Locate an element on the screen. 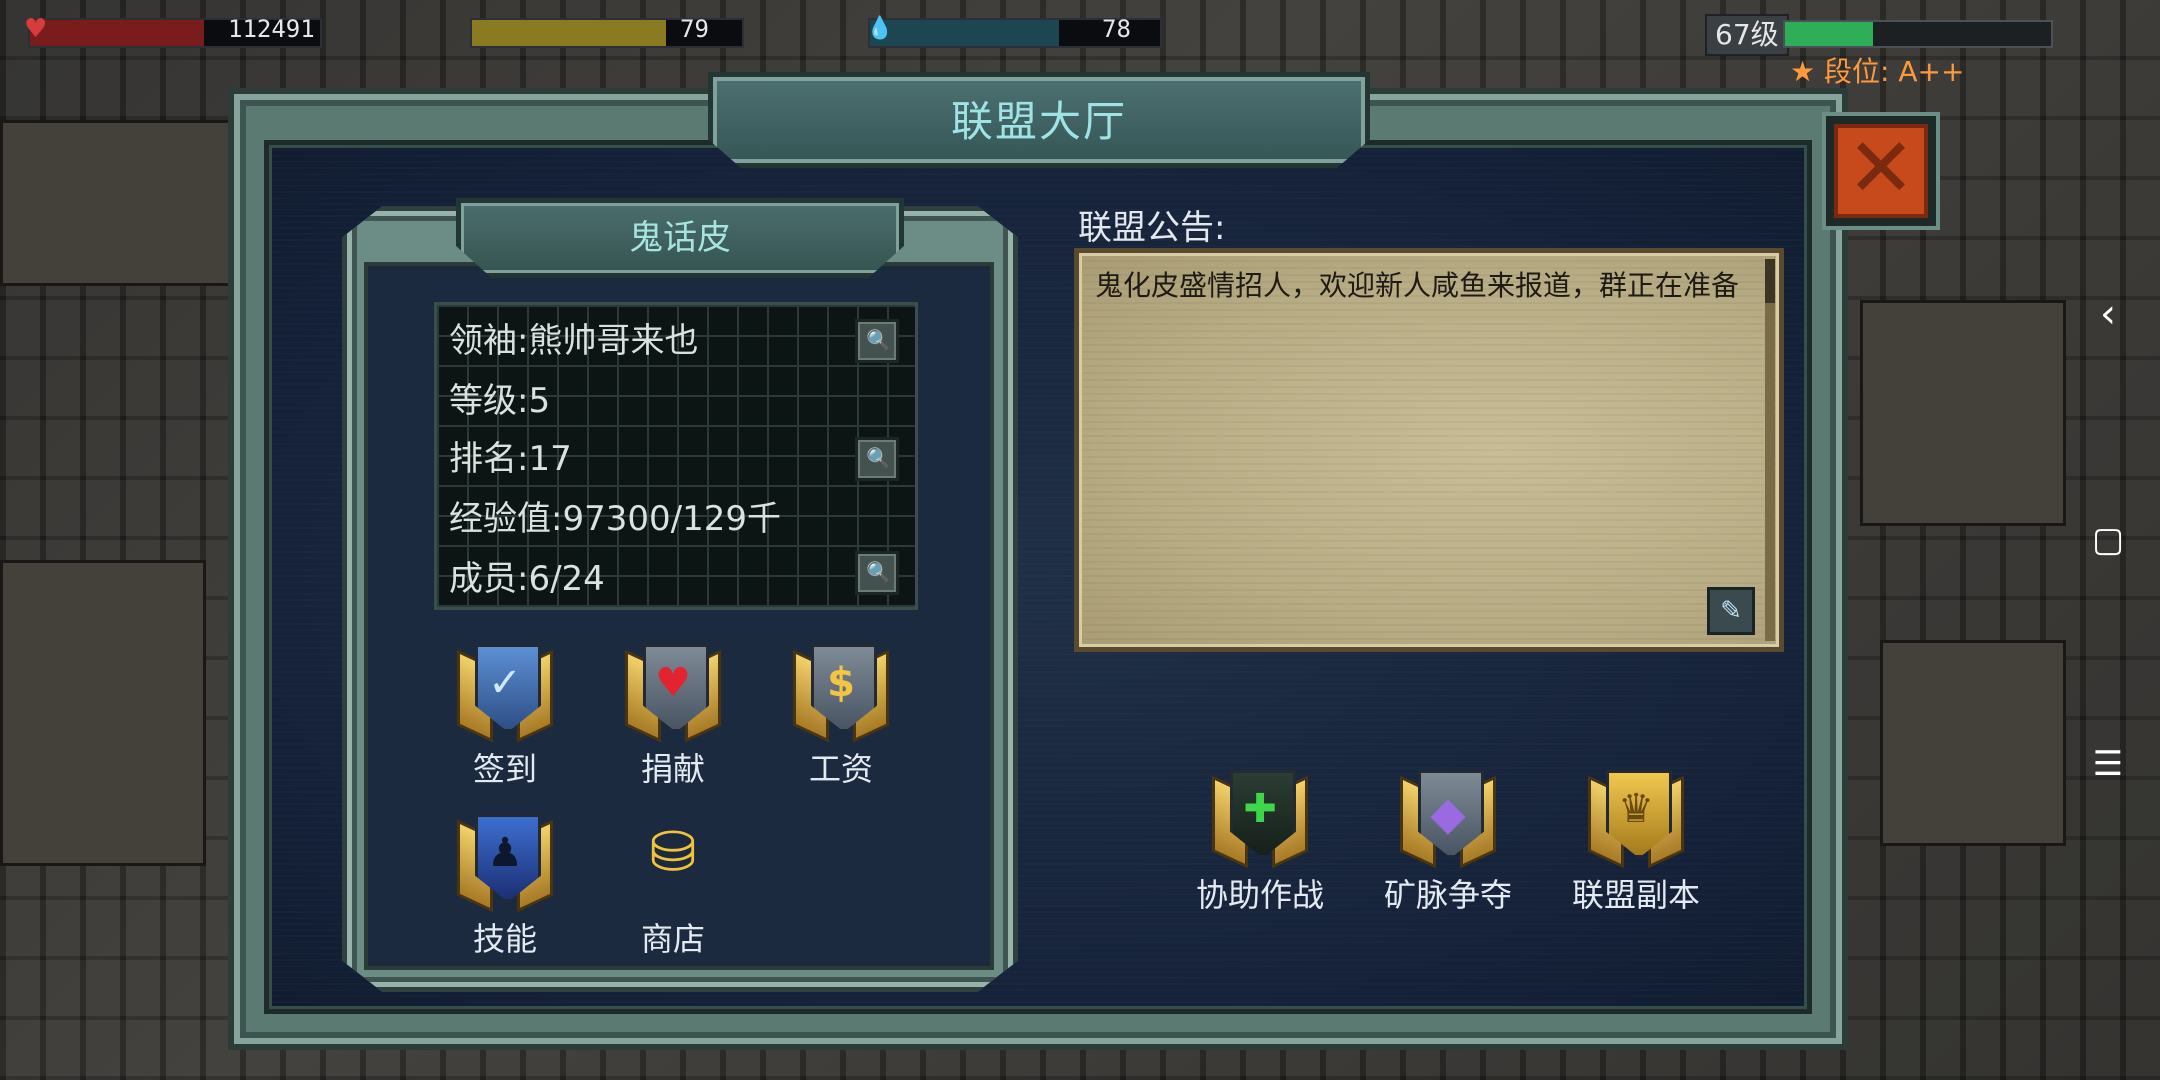 This screenshot has width=2160, height=1080. donate-label: 捐献 is located at coordinates (672, 769).